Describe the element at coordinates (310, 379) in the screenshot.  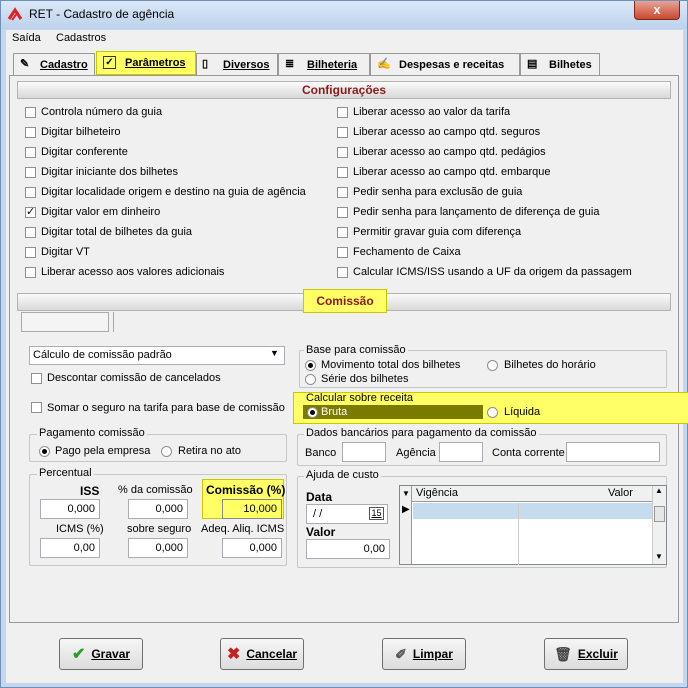
I see `radio-serie-bilhetes` at that location.